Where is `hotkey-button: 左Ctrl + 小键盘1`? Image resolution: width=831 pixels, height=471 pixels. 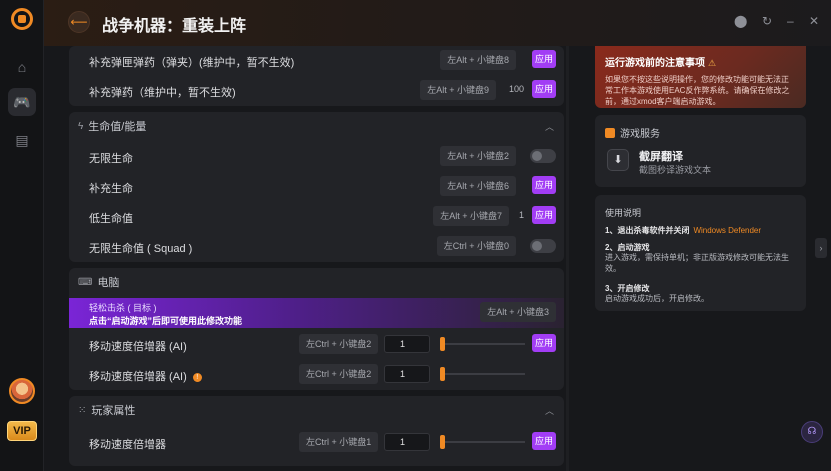
hotkey-button: 左Ctrl + 小键盘1 is located at coordinates (339, 442).